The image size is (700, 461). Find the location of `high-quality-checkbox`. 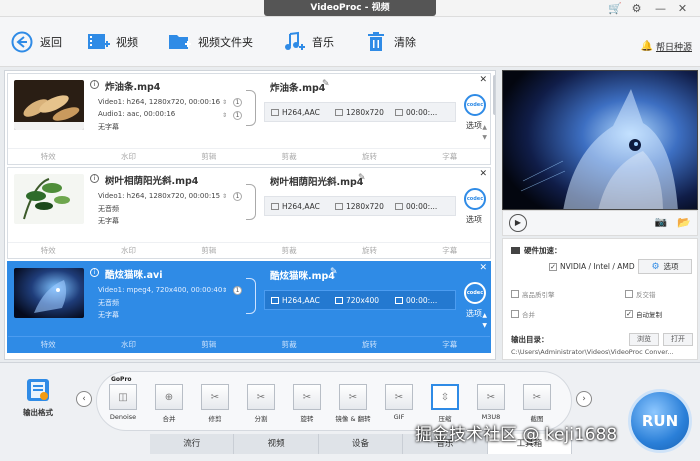

high-quality-checkbox is located at coordinates (515, 294).